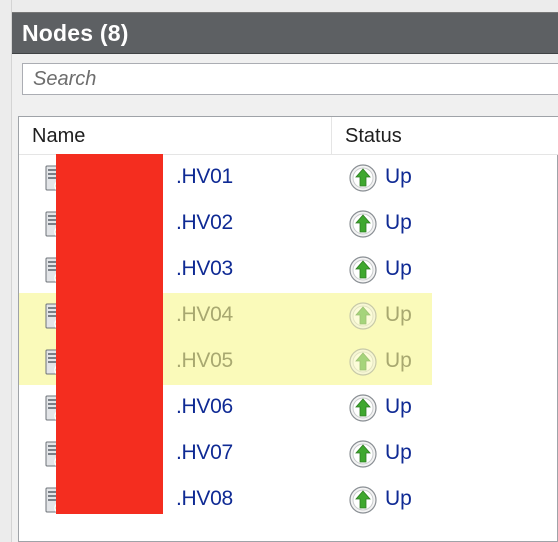 This screenshot has width=558, height=542. I want to click on column-header-status-label: Status, so click(373, 136).